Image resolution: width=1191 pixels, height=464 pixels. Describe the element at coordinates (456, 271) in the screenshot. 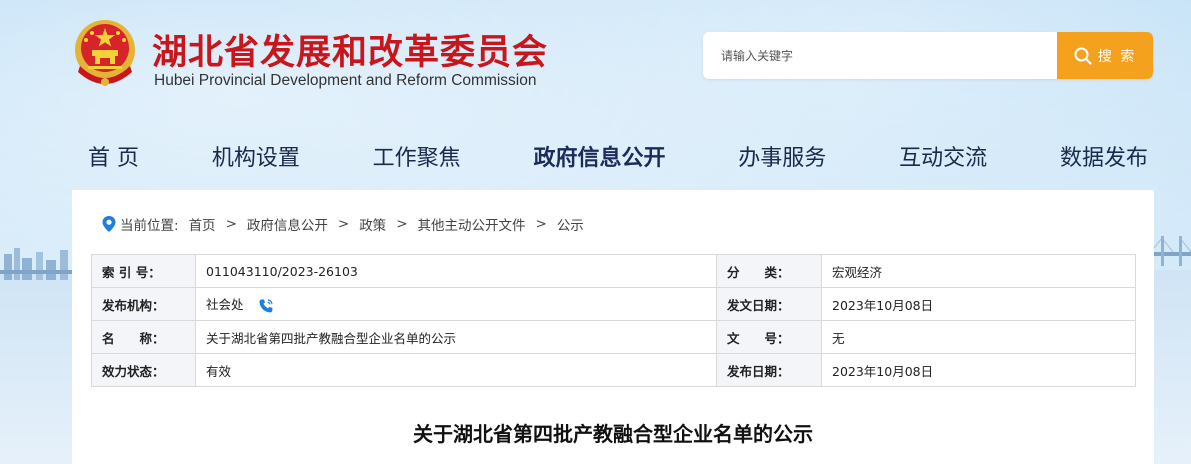

I see `index-no-value: 011043110/2023-26103` at that location.